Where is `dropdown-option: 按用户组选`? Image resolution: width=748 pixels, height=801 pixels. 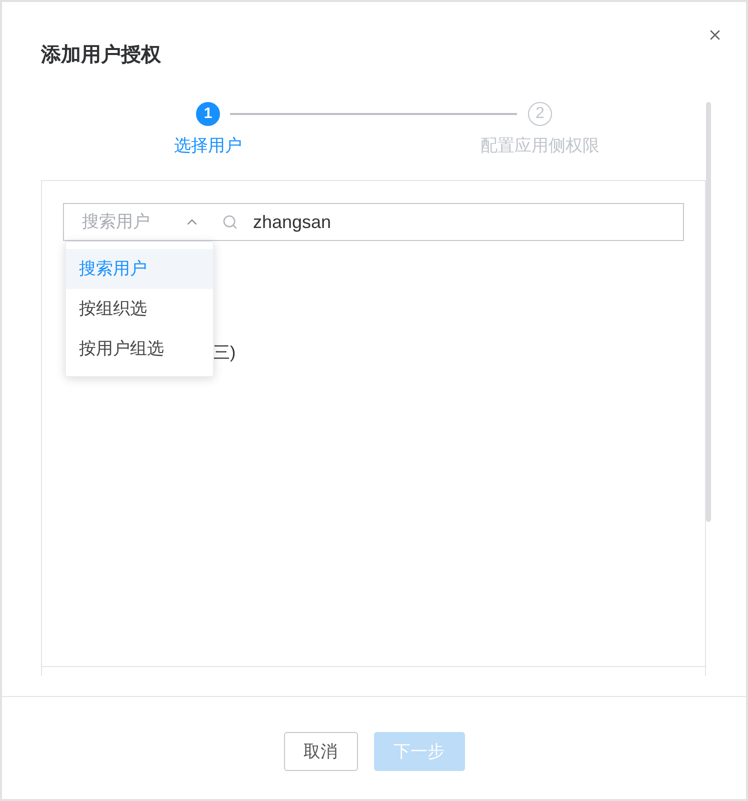 dropdown-option: 按用户组选 is located at coordinates (139, 349).